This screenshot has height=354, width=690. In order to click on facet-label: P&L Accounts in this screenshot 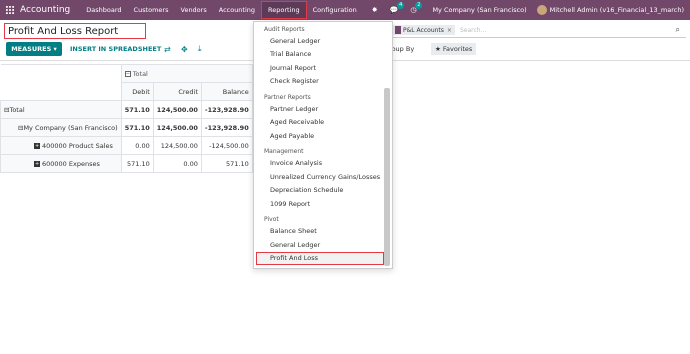, I will do `click(423, 30)`.